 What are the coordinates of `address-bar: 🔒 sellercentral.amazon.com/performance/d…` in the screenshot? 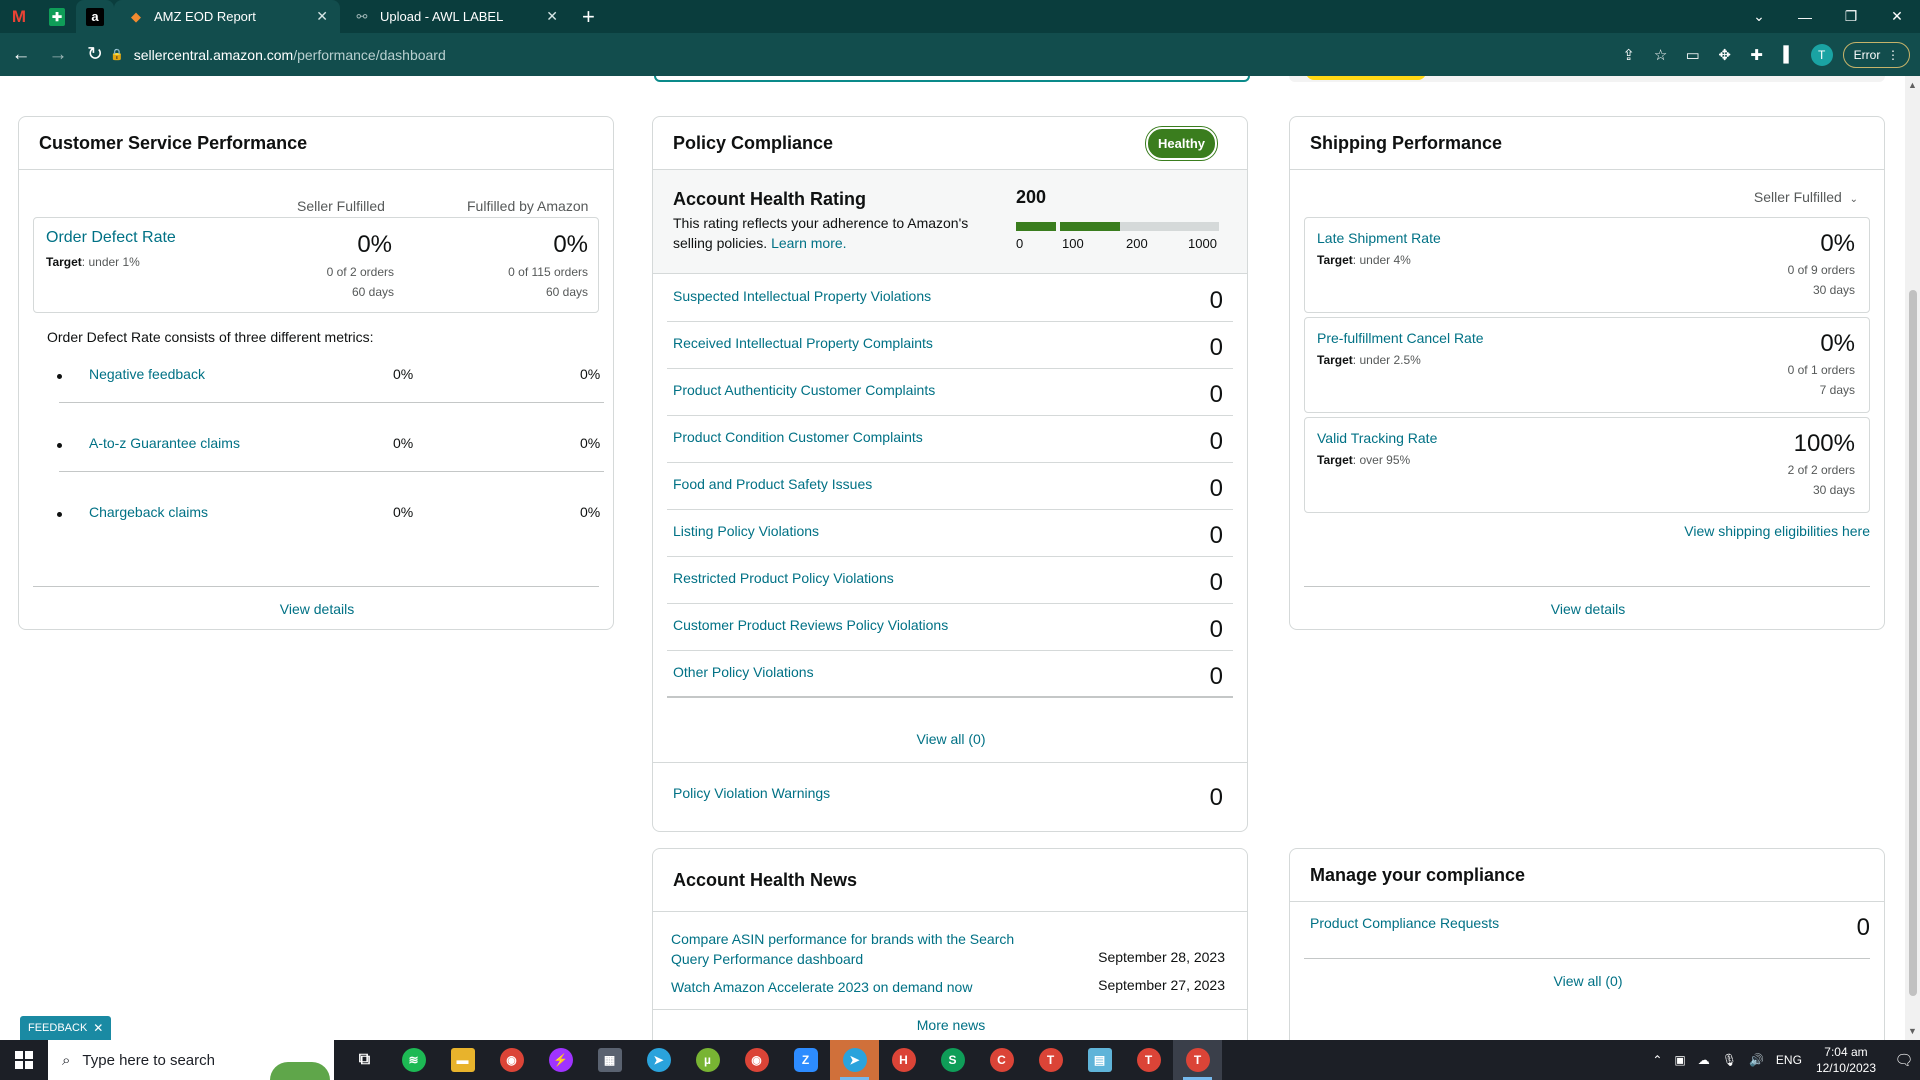 It's located at (910, 54).